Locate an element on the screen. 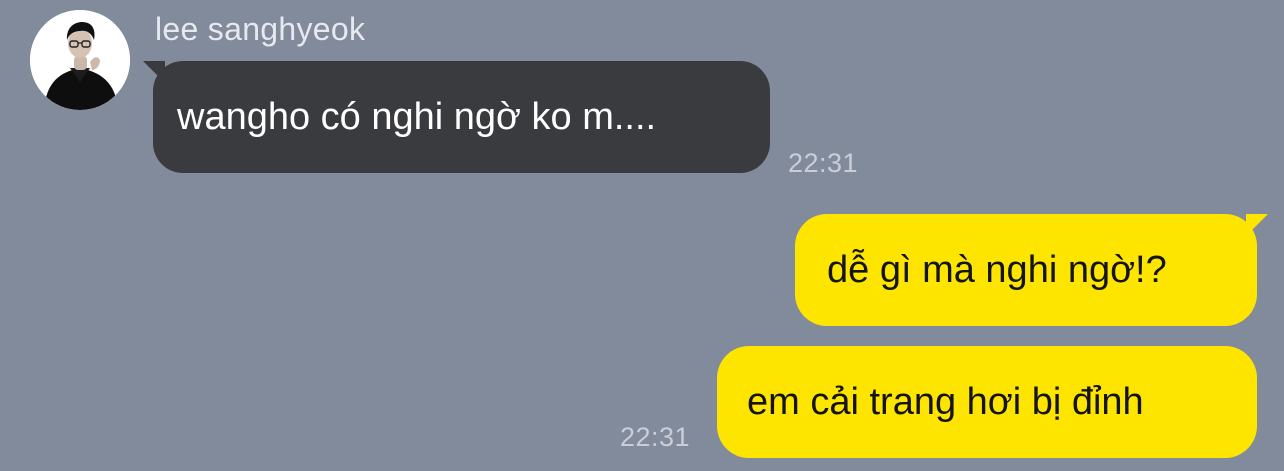 This screenshot has height=471, width=1284. avatar-photo-icon is located at coordinates (80, 60).